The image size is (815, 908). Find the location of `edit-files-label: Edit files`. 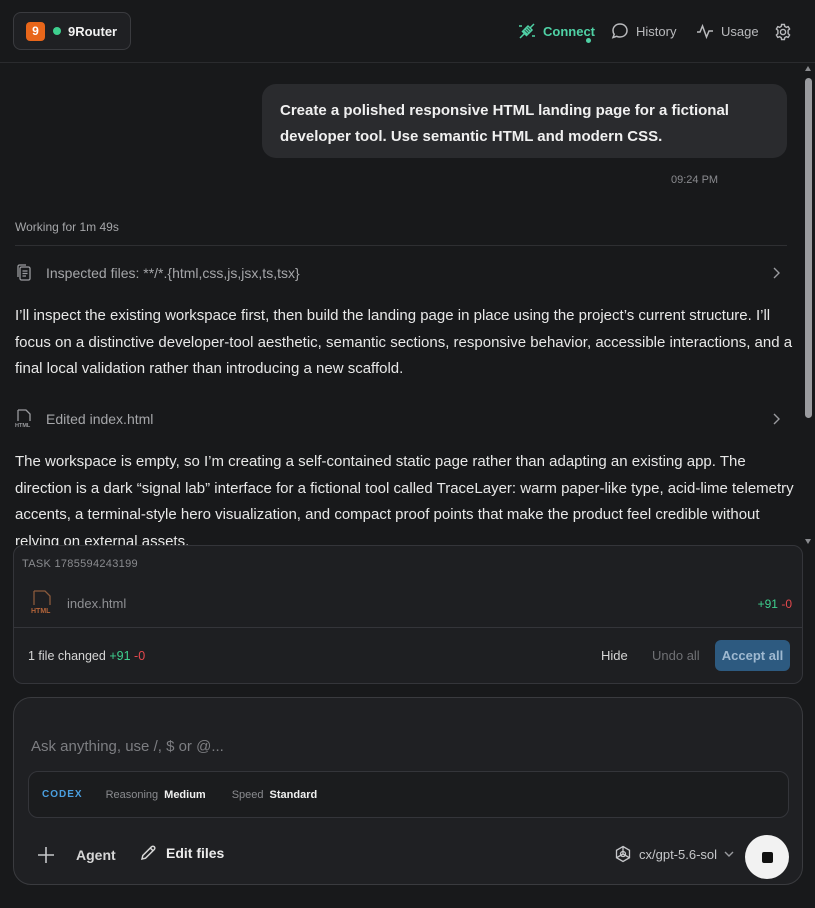

edit-files-label: Edit files is located at coordinates (195, 852).